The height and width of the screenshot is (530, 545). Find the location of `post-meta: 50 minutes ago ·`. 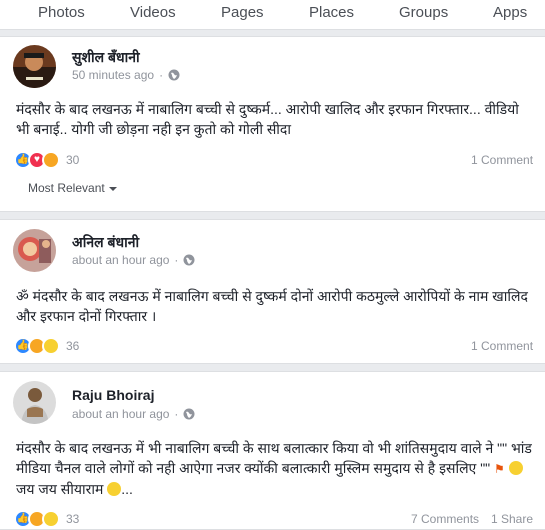

post-meta: 50 minutes ago · is located at coordinates (126, 75).